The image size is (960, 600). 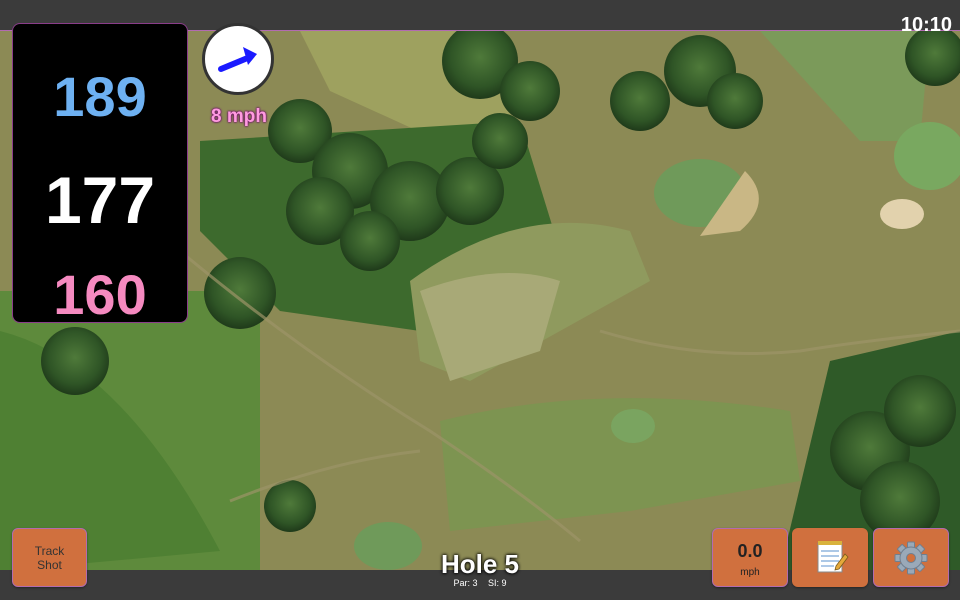 I want to click on wind-button-unit: mph, so click(x=750, y=572).